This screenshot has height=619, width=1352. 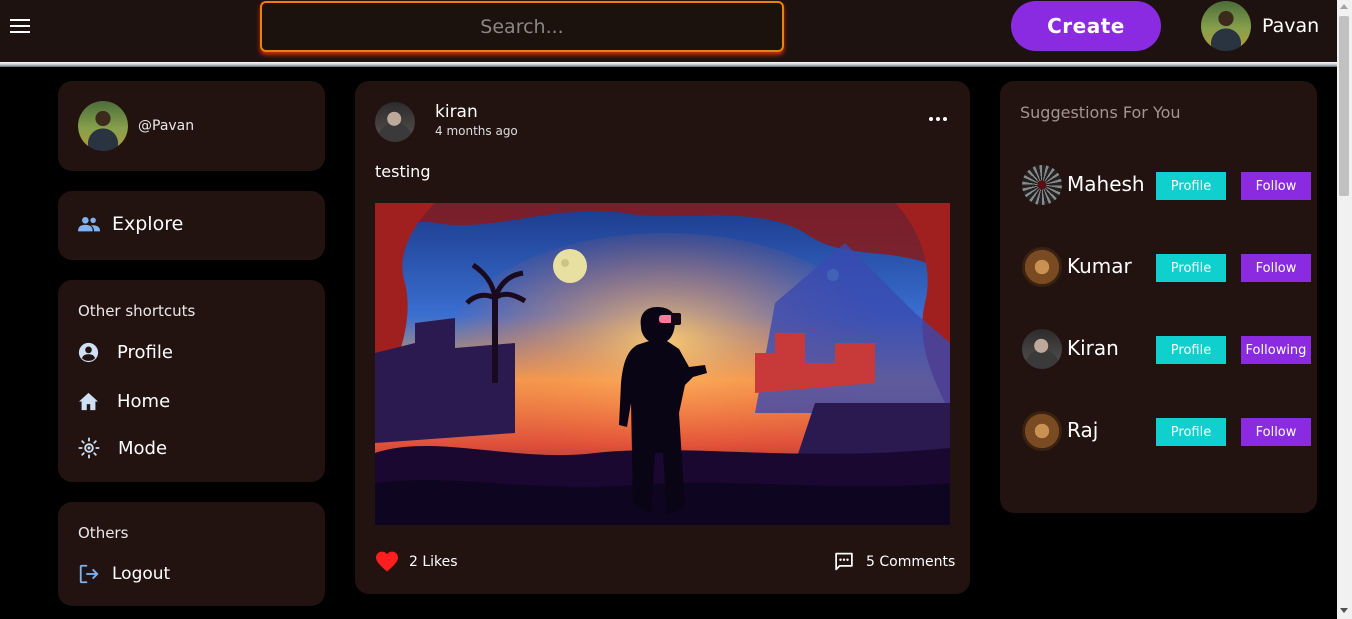 I want to click on logout-link: Logout, so click(x=124, y=574).